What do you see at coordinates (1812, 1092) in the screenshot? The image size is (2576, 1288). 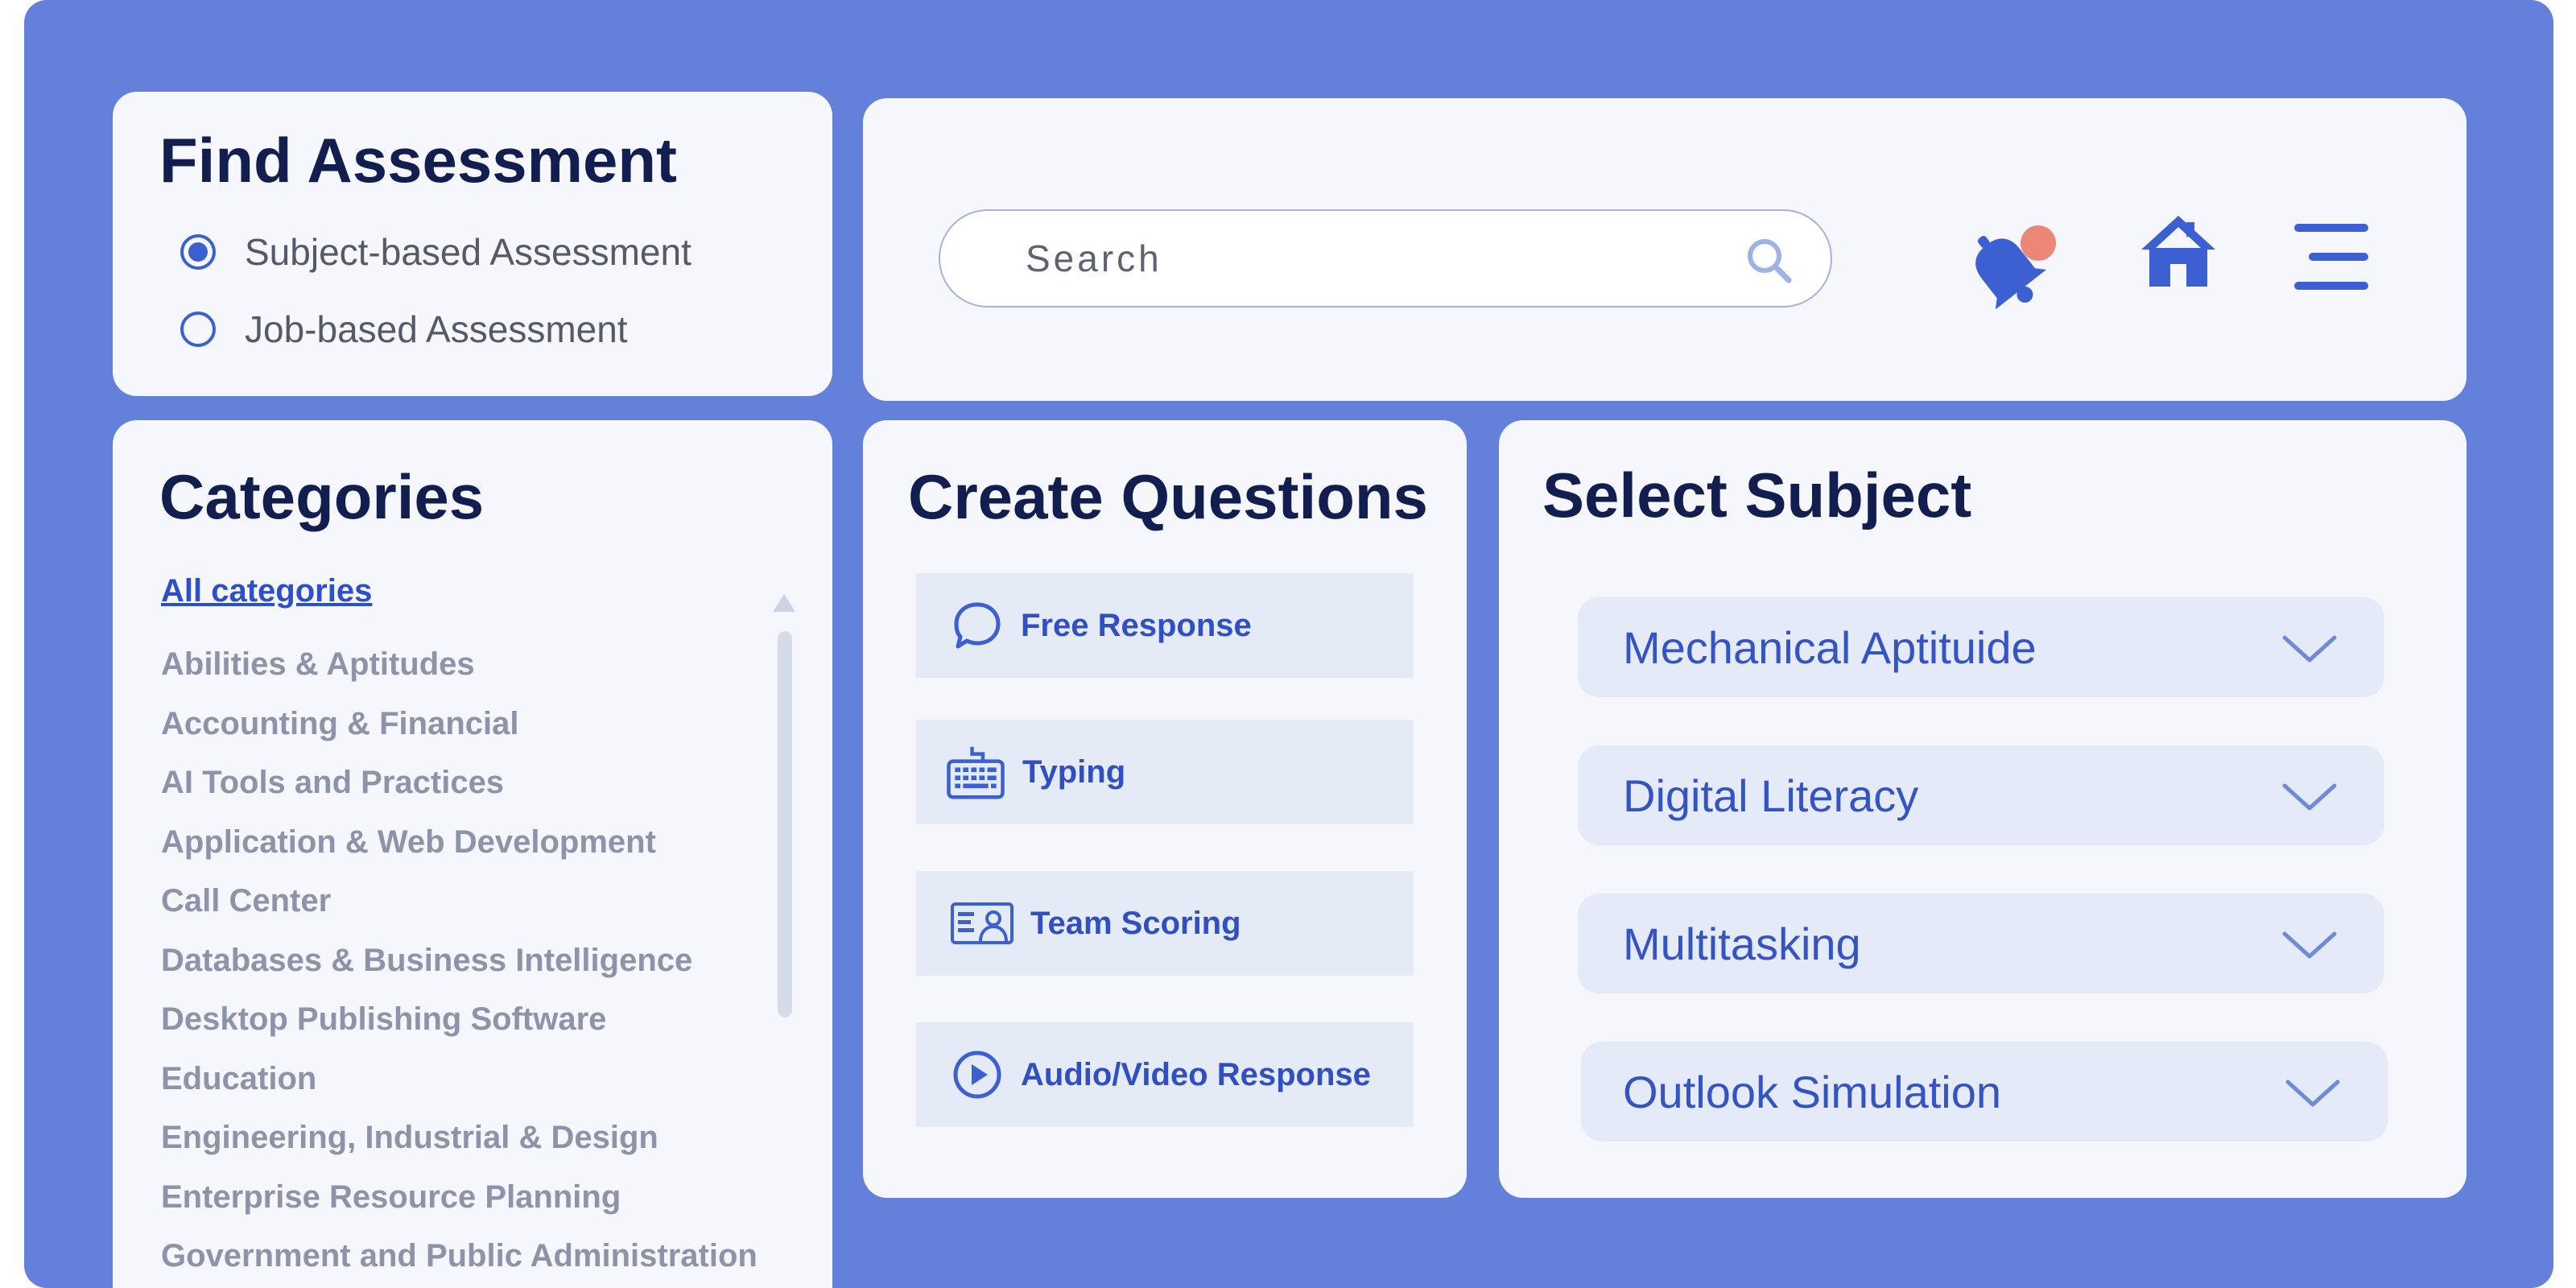 I see `subject-label: Outlook Simulation` at bounding box center [1812, 1092].